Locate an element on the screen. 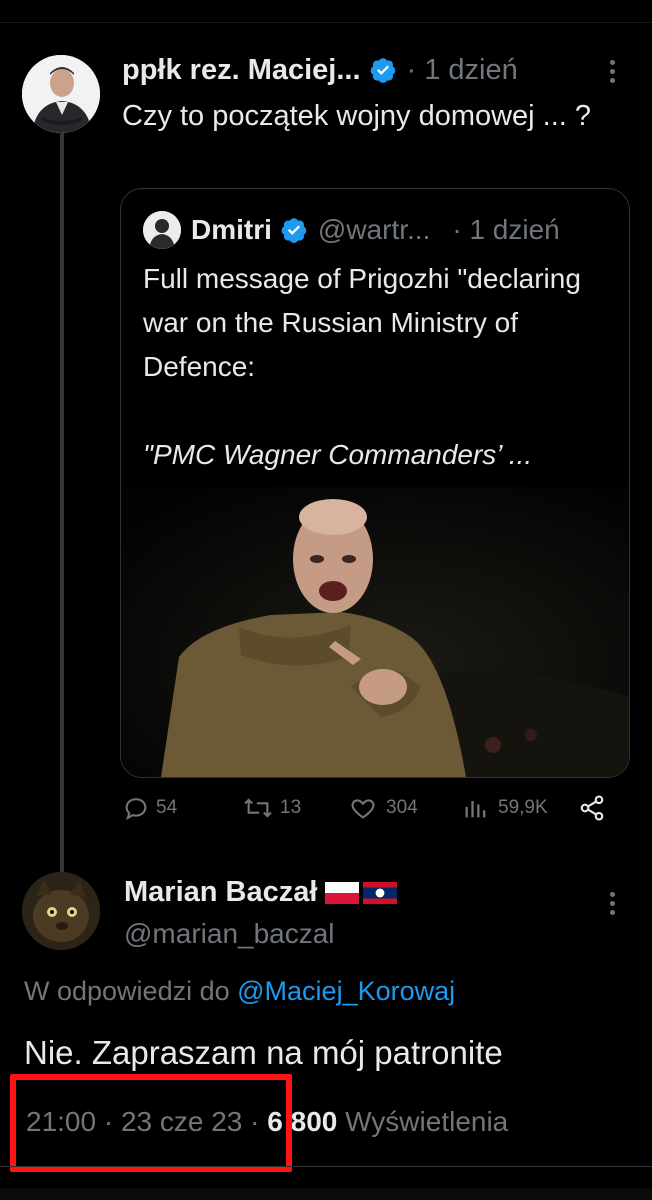 This screenshot has height=1200, width=652. reply-author-name: Marian Baczał is located at coordinates (220, 892).